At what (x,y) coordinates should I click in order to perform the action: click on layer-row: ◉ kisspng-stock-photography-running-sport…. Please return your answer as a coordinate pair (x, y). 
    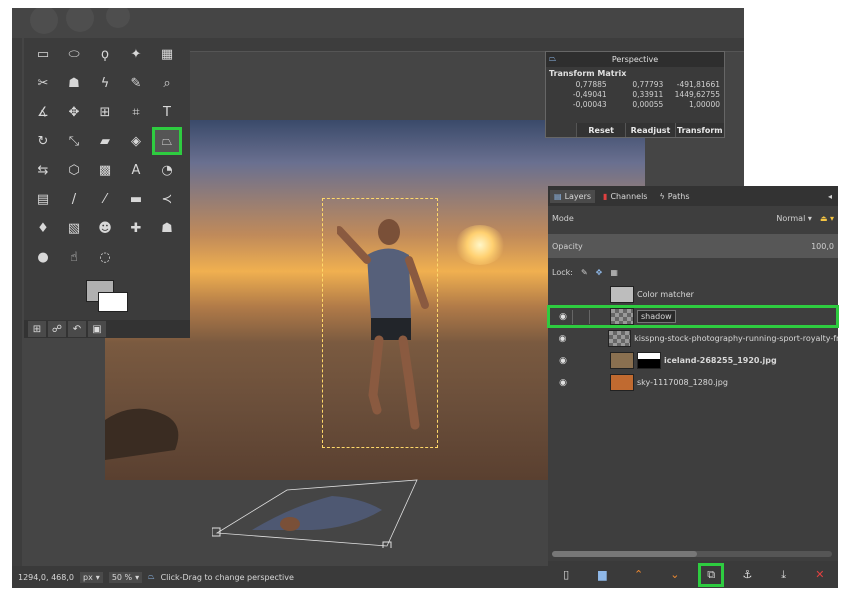
    Looking at the image, I should click on (693, 338).